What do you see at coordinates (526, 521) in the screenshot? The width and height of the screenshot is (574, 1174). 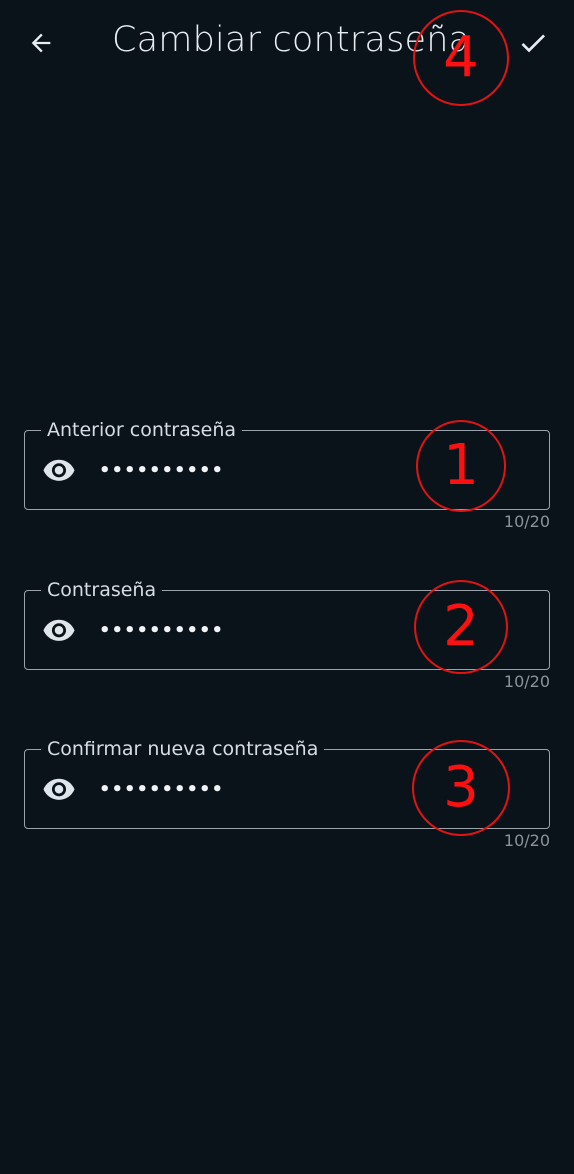 I see `old-password-counter: 10/20` at bounding box center [526, 521].